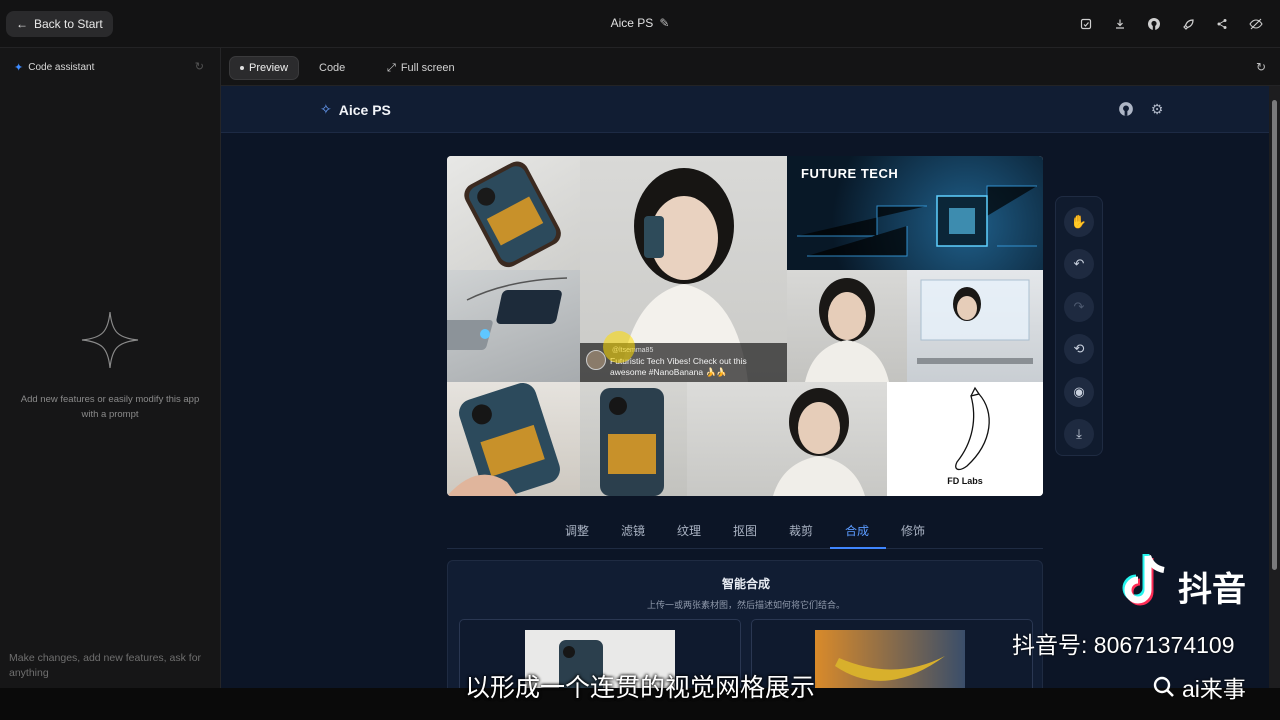 This screenshot has height=720, width=1280. I want to click on tab-retouch: 修饰, so click(913, 530).